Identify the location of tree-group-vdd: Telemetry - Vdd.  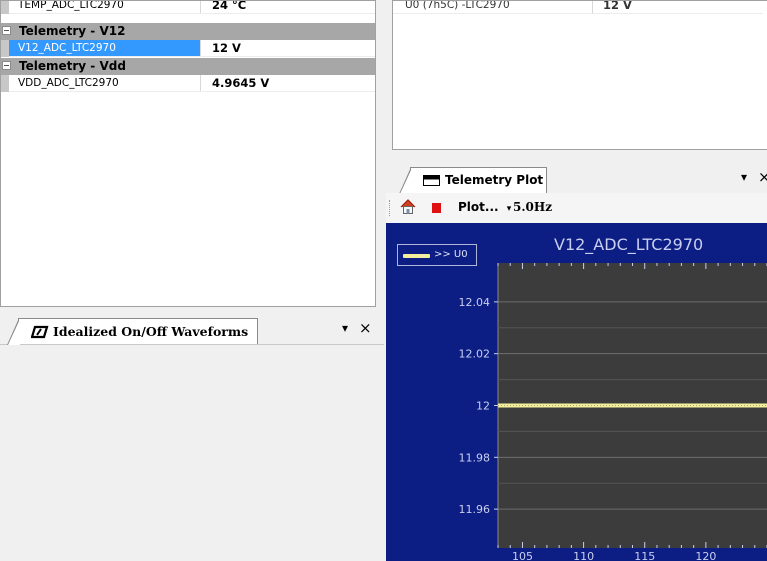
(188, 66).